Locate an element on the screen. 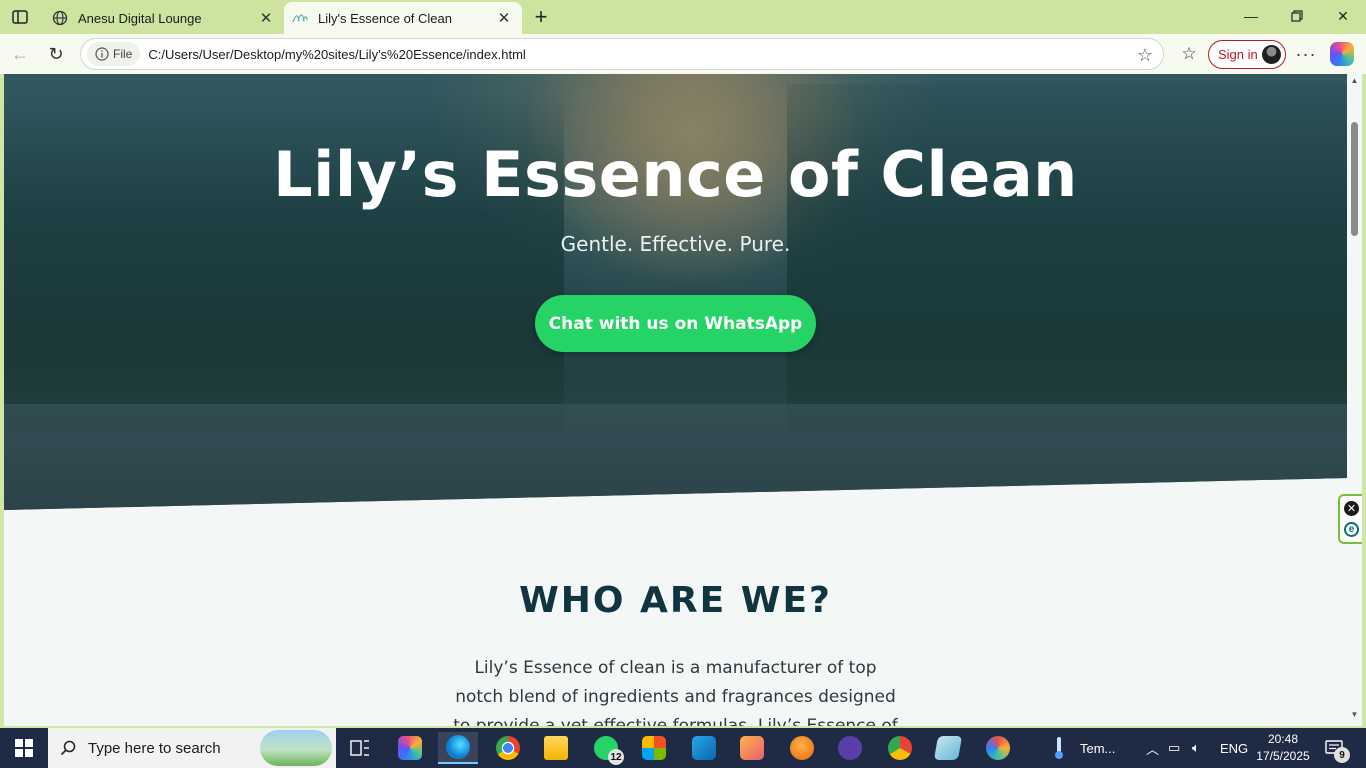  favorites-icon: ☆ is located at coordinates (1189, 53).